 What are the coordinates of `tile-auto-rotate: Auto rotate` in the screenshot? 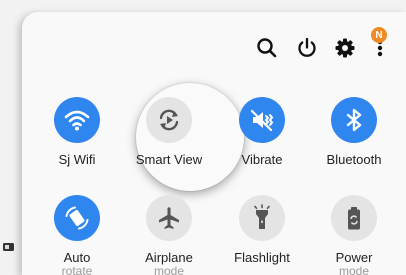 It's located at (77, 235).